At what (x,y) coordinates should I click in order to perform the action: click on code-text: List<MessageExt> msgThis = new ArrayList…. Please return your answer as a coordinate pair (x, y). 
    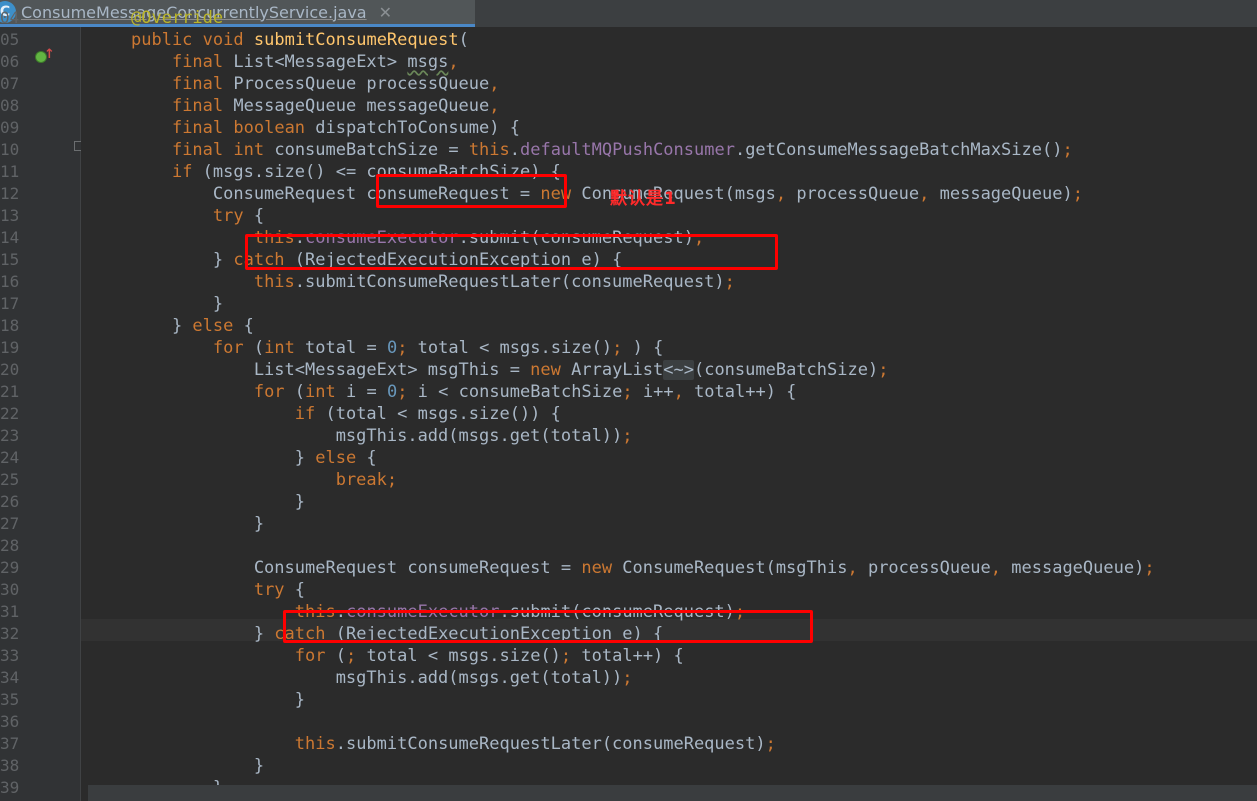
    Looking at the image, I should click on (510, 370).